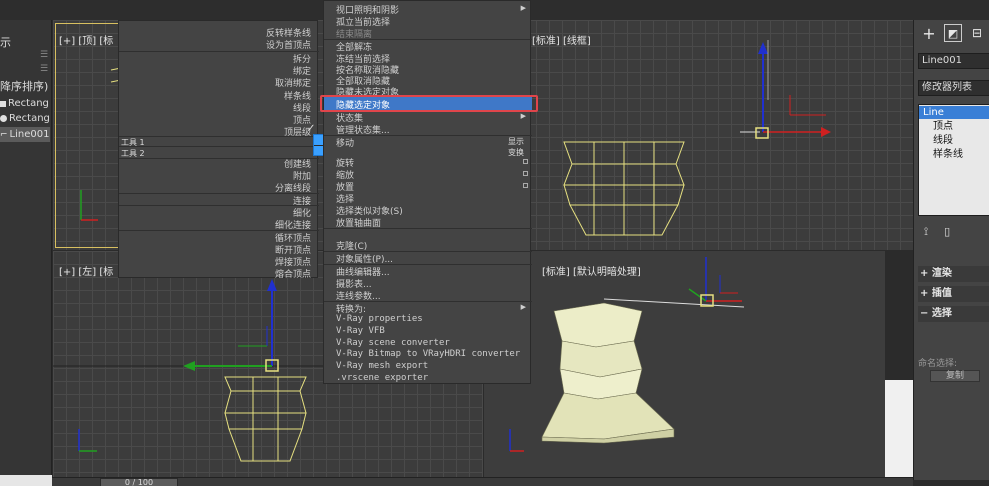 This screenshot has height=486, width=989. I want to click on copy-button: 复制, so click(955, 376).